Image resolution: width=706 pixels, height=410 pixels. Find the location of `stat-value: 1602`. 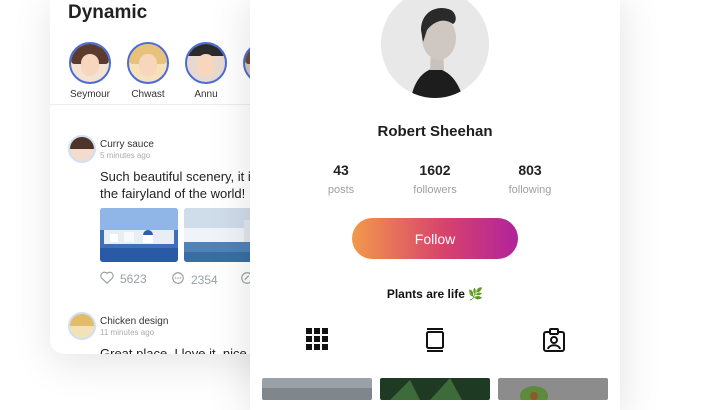

stat-value: 1602 is located at coordinates (435, 170).